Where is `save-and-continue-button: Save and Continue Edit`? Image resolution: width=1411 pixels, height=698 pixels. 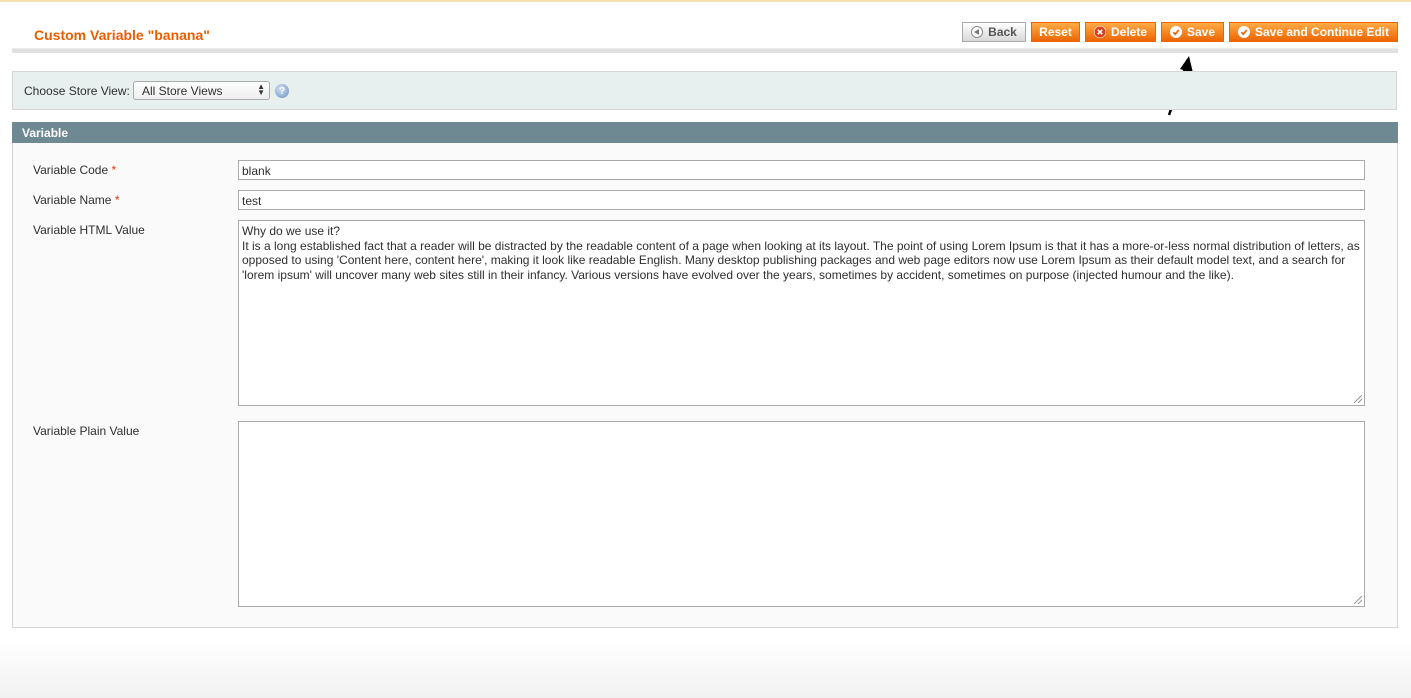 save-and-continue-button: Save and Continue Edit is located at coordinates (1313, 32).